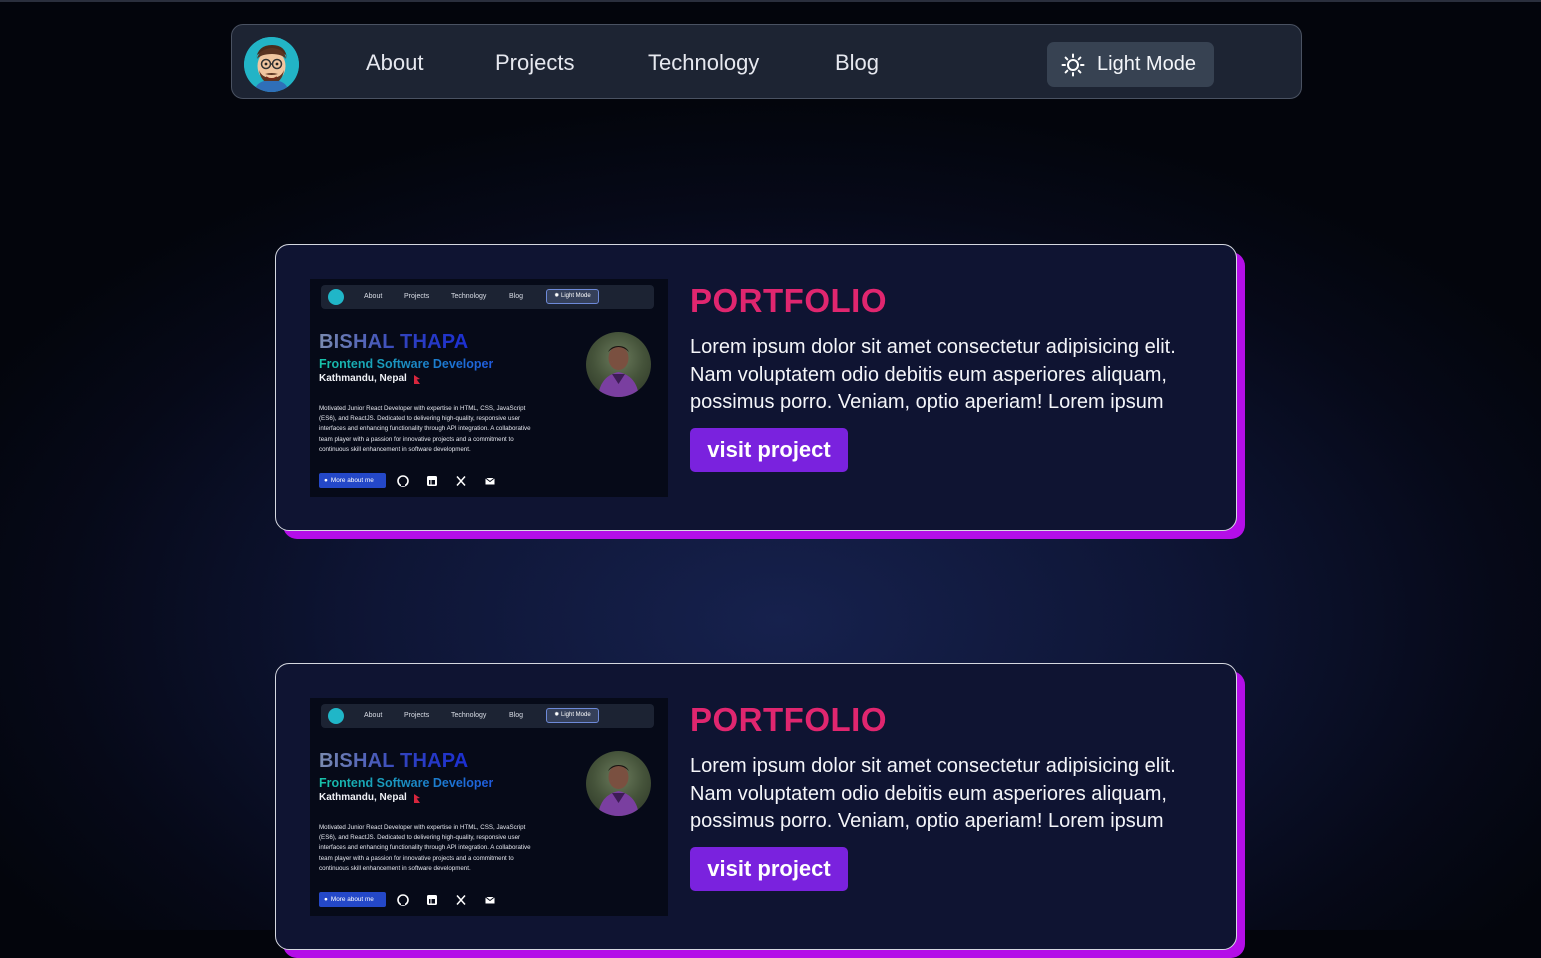 This screenshot has height=958, width=1541. Describe the element at coordinates (1073, 65) in the screenshot. I see `sun-icon` at that location.